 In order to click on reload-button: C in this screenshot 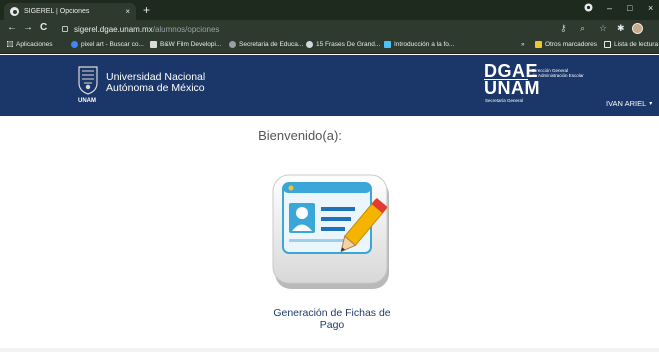, I will do `click(43, 27)`.